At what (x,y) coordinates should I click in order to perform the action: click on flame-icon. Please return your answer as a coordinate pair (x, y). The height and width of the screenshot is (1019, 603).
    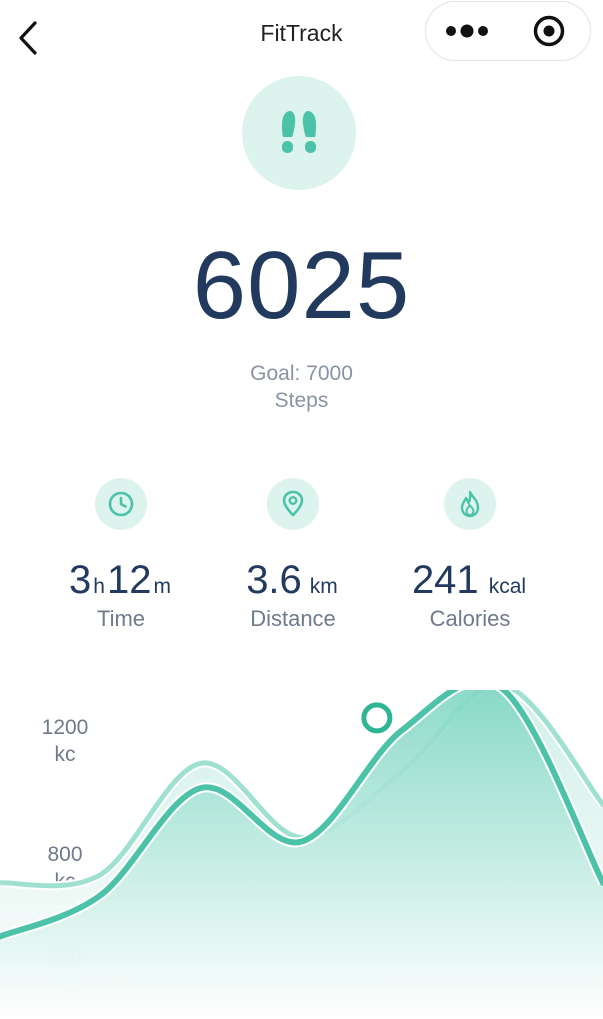
    Looking at the image, I should click on (470, 504).